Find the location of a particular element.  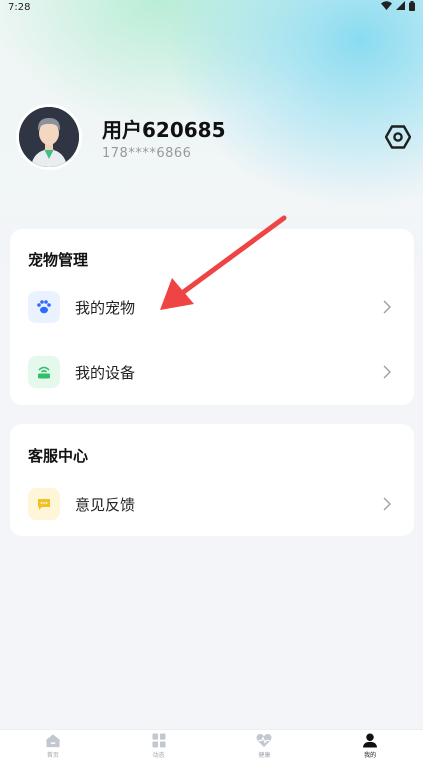

feedback-icon is located at coordinates (44, 504).